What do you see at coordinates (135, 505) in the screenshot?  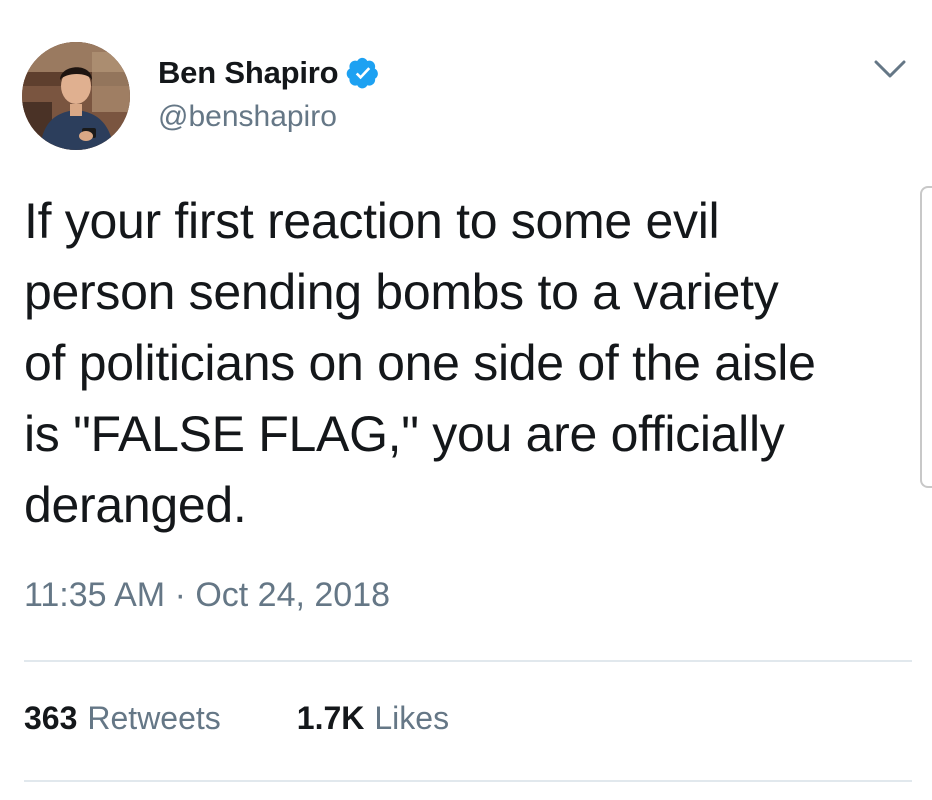 I see `tweet-text-line: deranged.` at bounding box center [135, 505].